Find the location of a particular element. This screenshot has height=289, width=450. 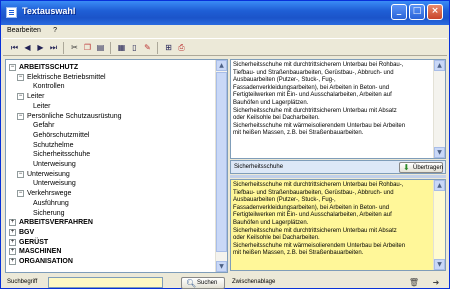

app-icon is located at coordinates (11, 12).